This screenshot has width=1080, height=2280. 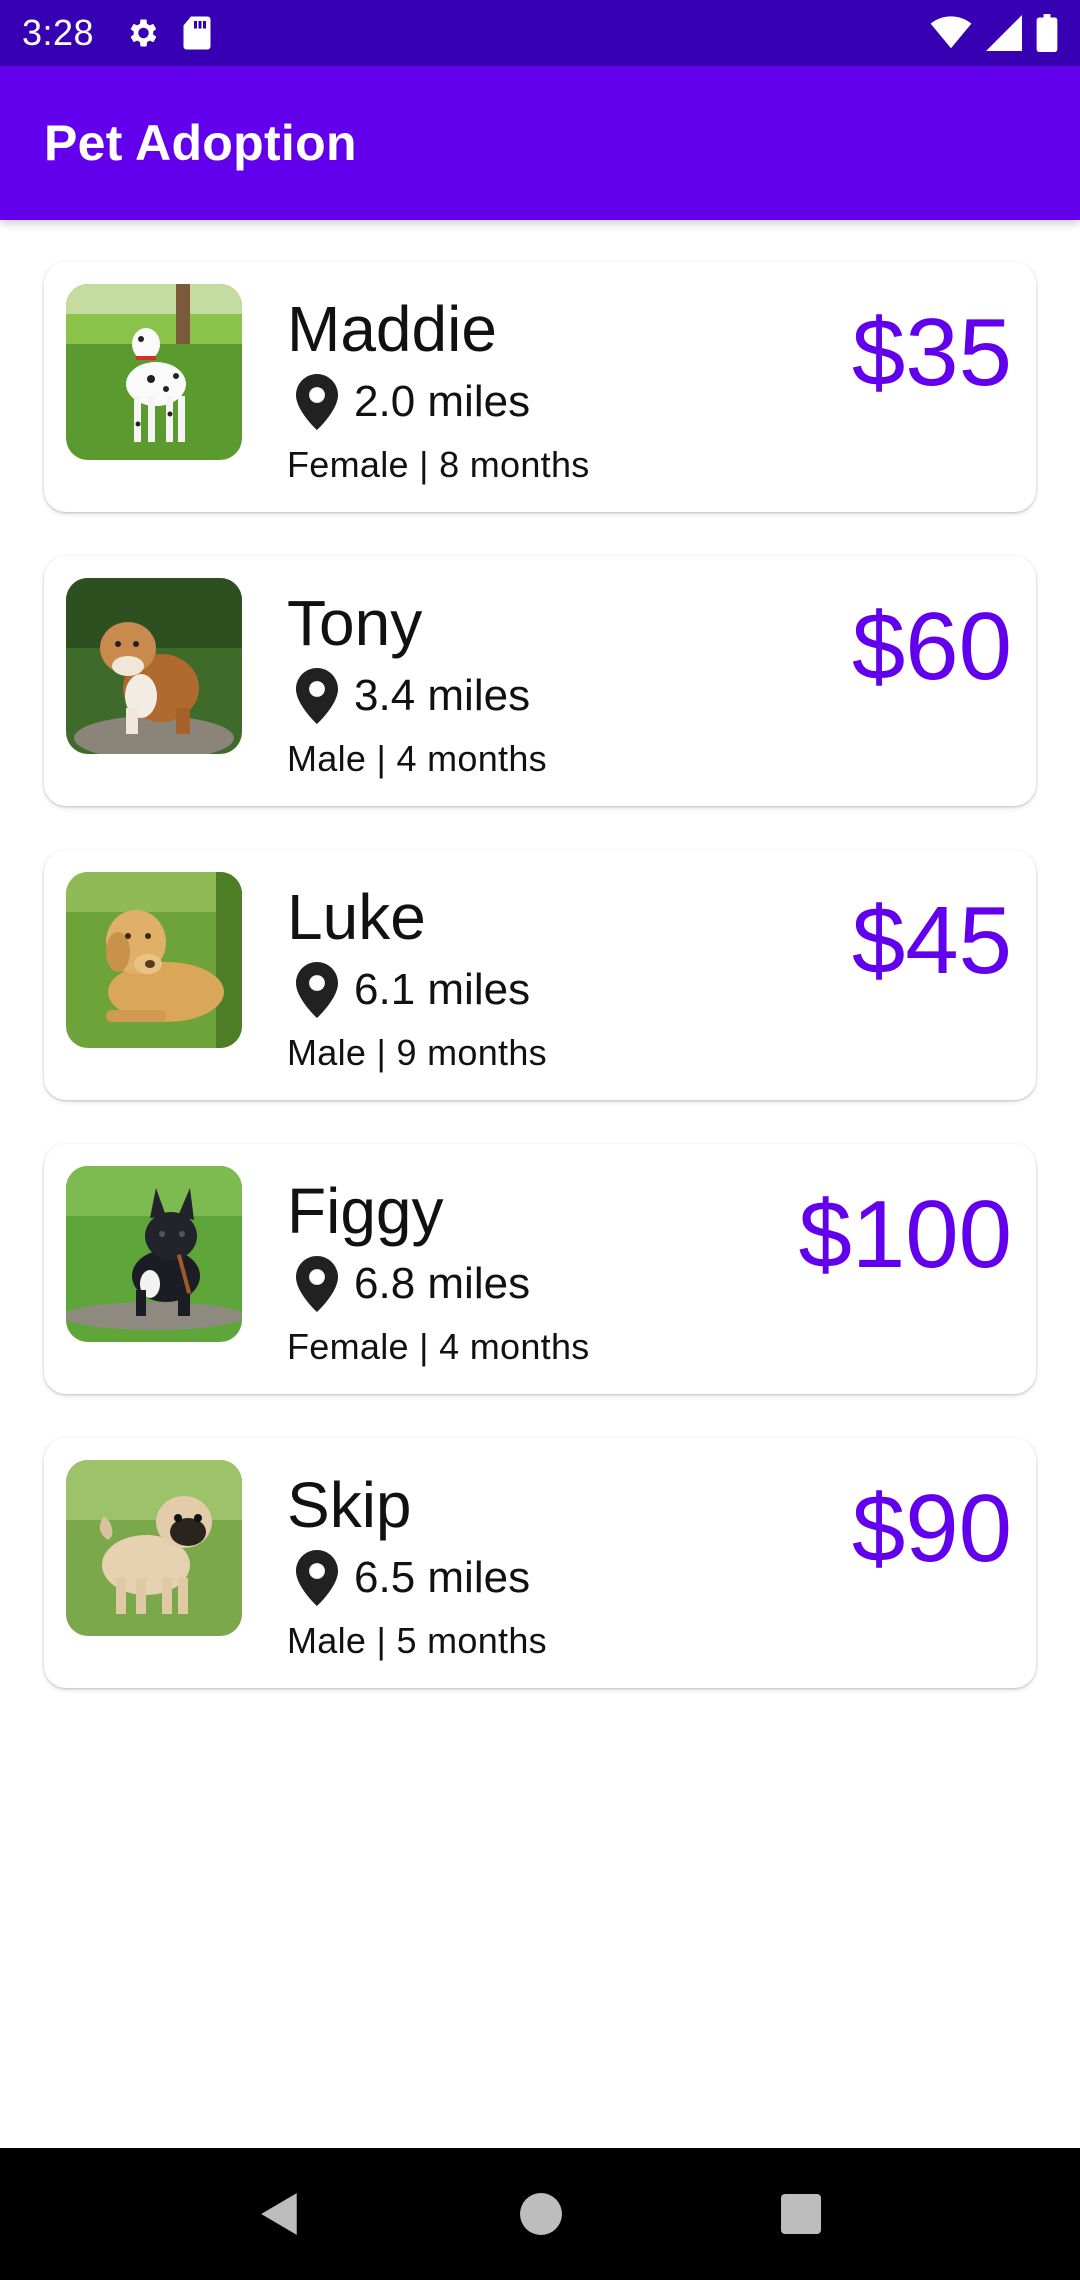 I want to click on pet-name: Maddie, so click(x=392, y=329).